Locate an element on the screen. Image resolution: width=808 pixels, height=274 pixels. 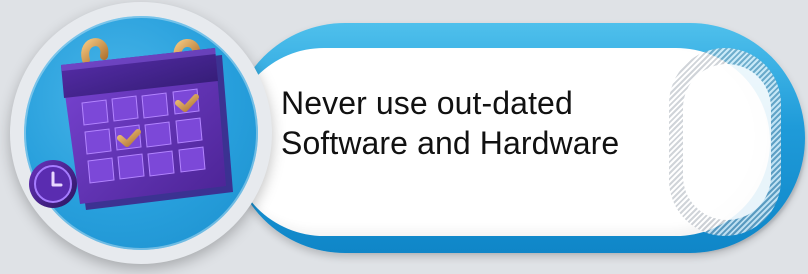
message-line-2: Software and Hardware is located at coordinates (450, 143).